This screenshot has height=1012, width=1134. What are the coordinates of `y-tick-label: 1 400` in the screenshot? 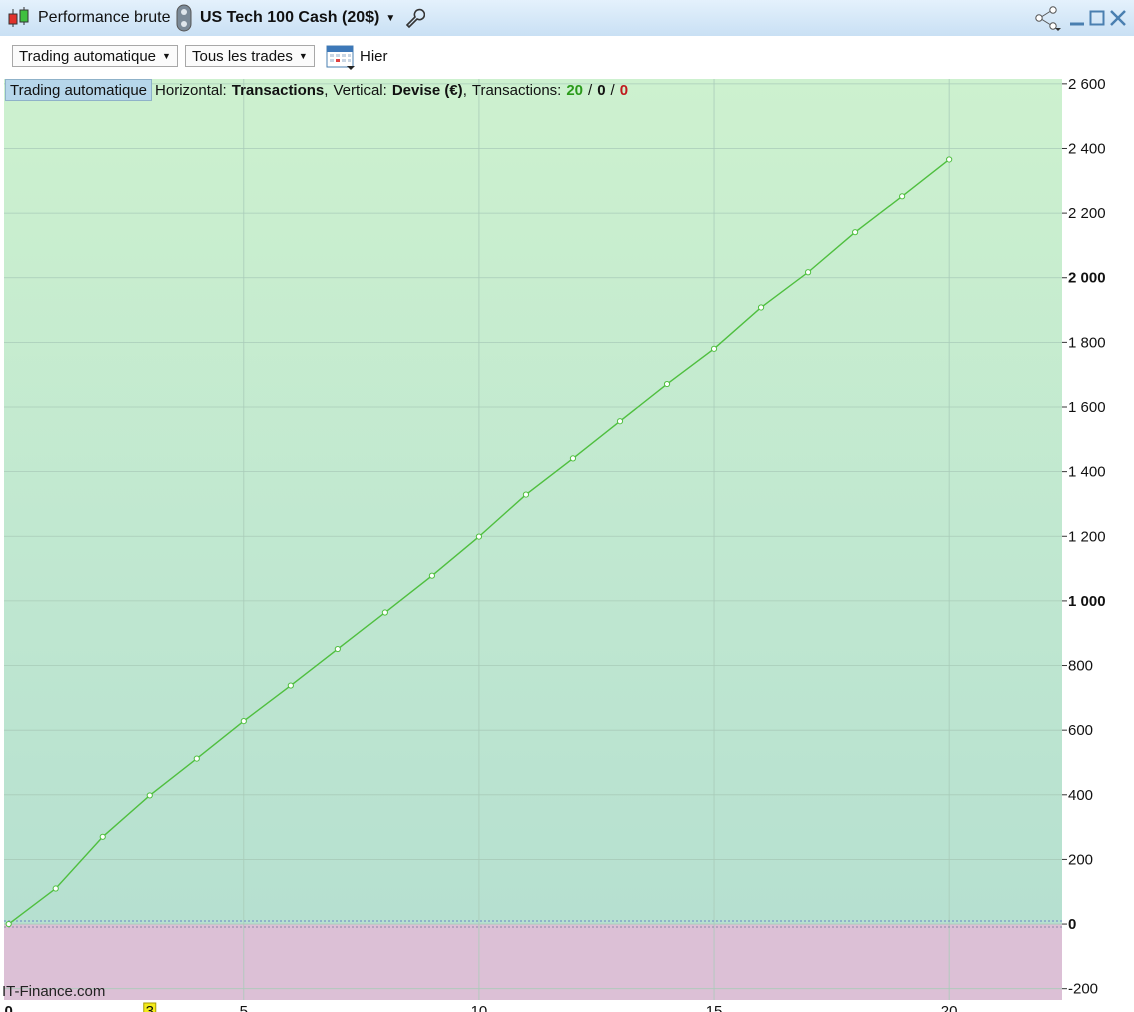 It's located at (1087, 472).